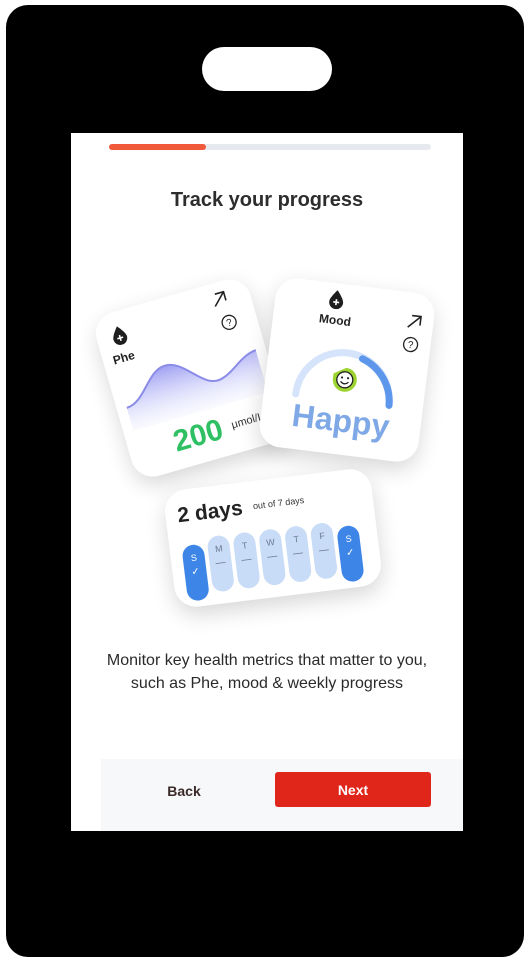 This screenshot has height=962, width=530. Describe the element at coordinates (322, 536) in the screenshot. I see `day-letter: F` at that location.